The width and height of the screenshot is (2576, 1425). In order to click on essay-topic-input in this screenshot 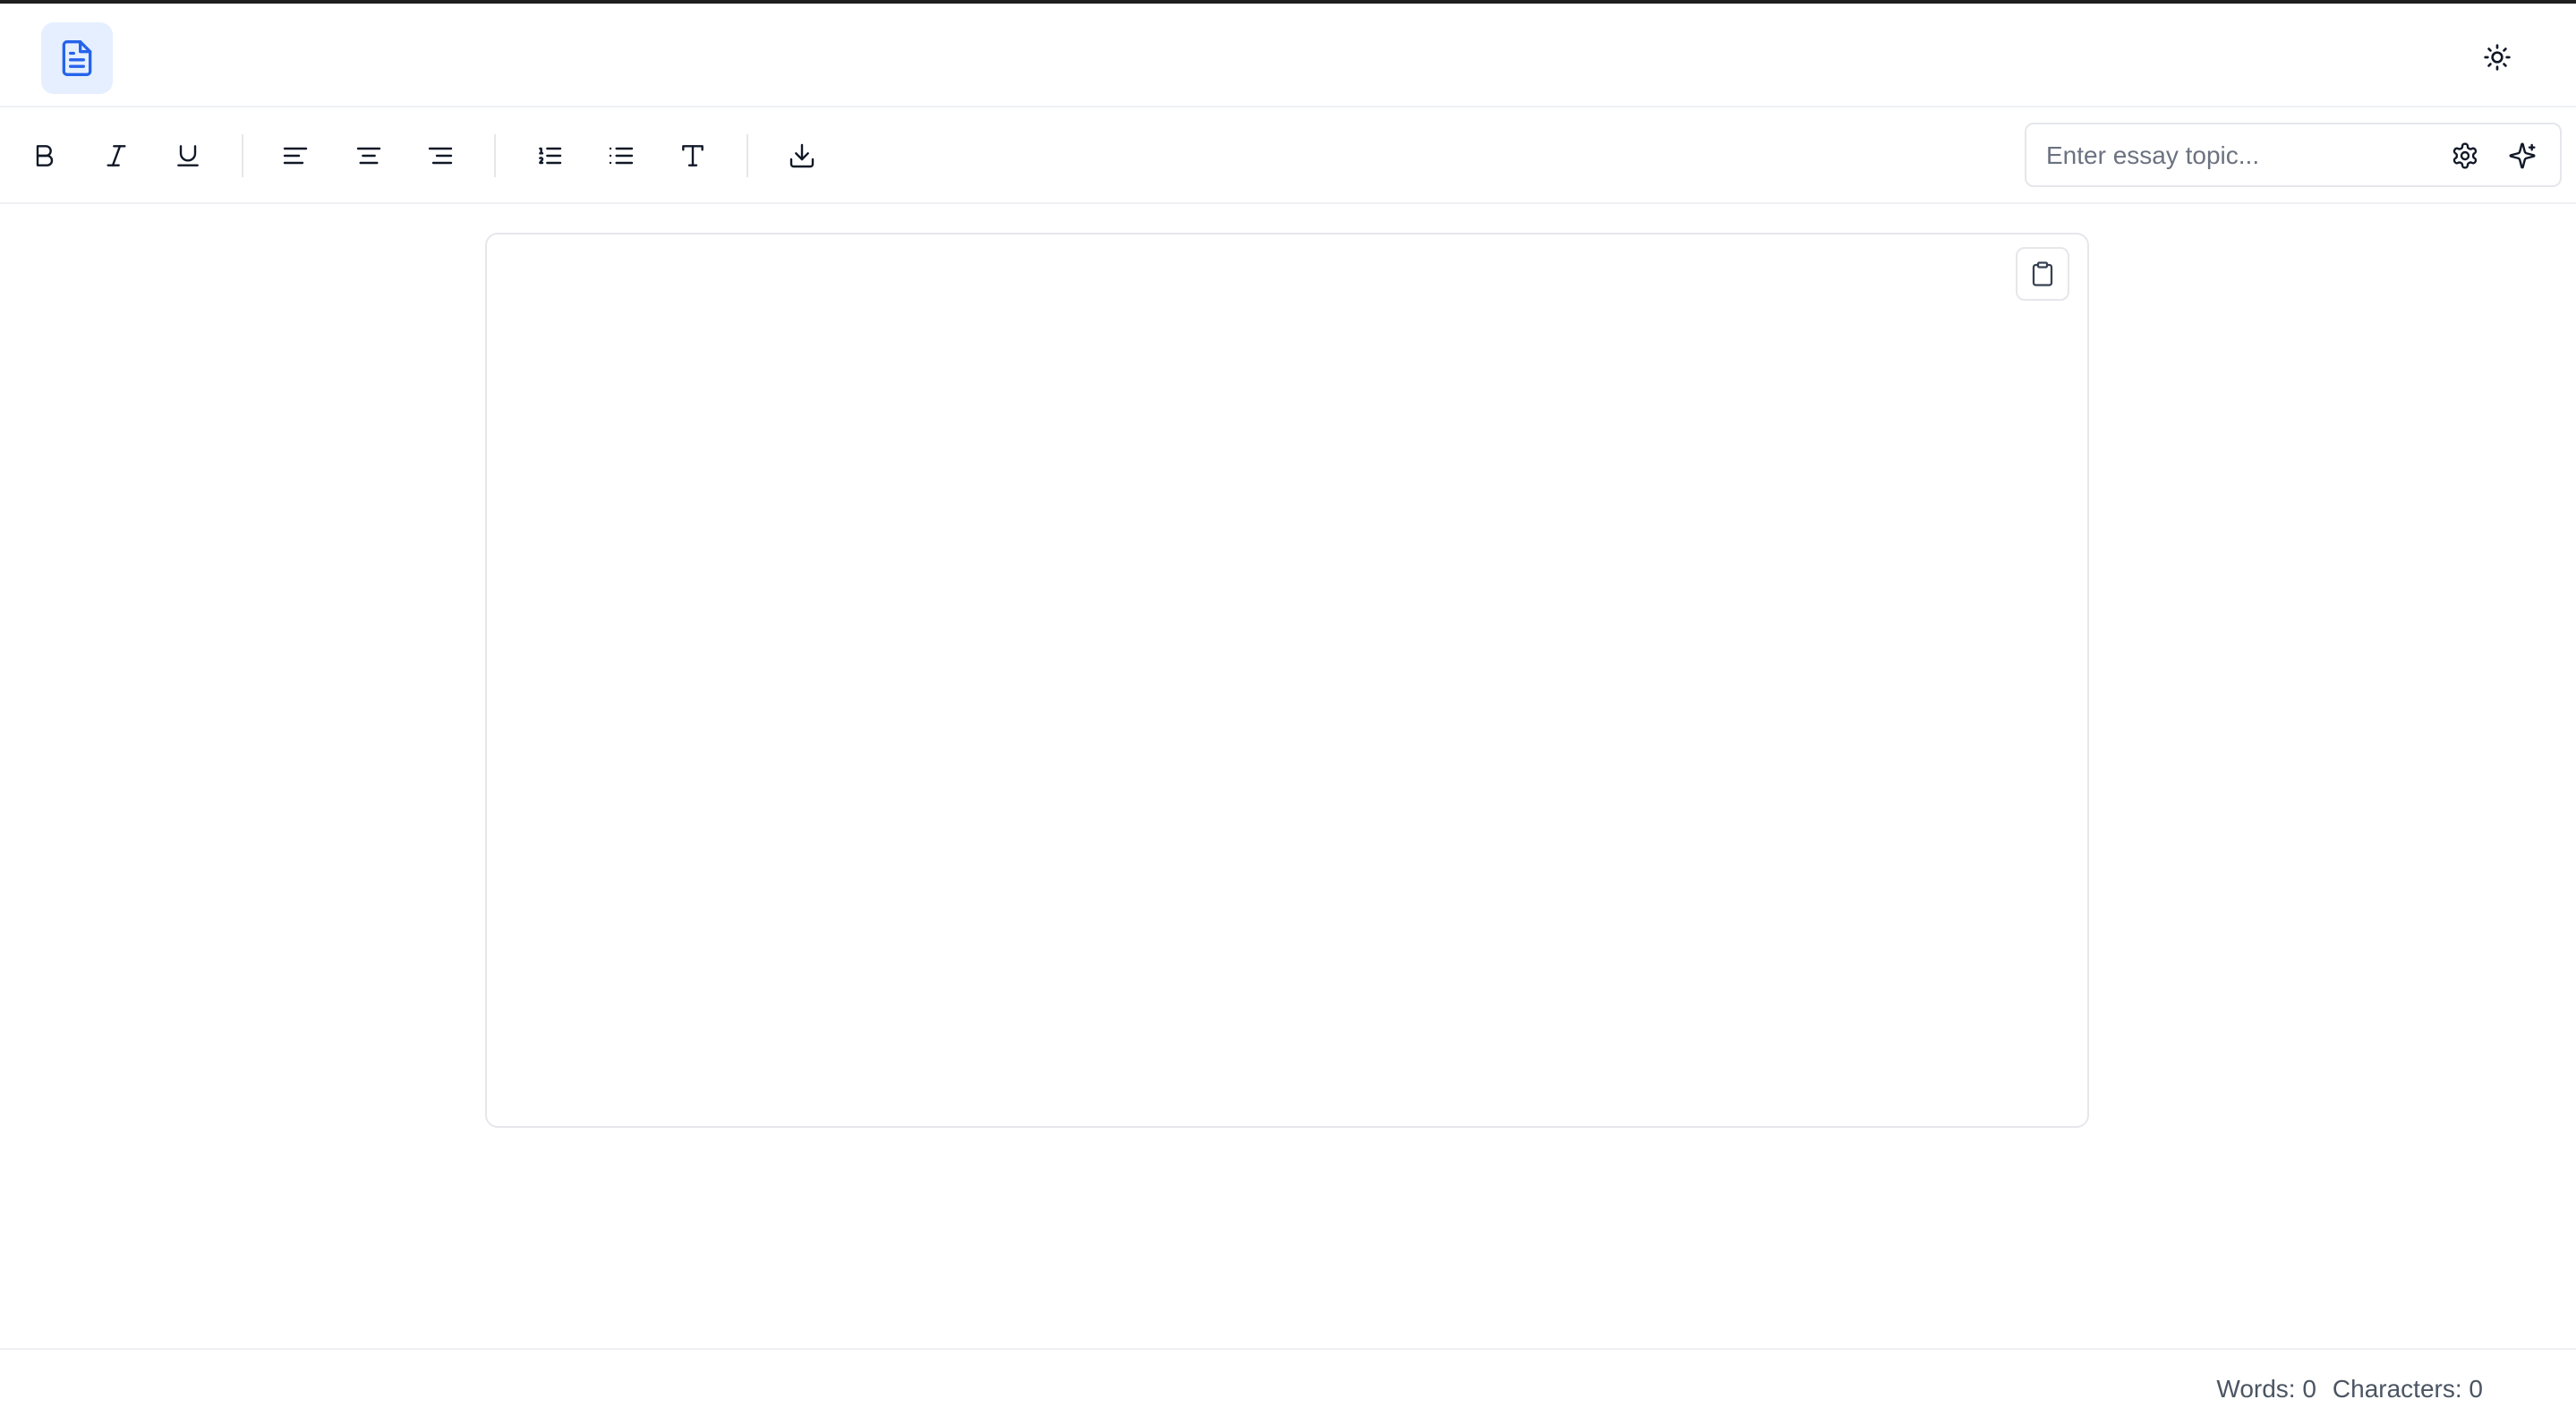, I will do `click(2243, 155)`.